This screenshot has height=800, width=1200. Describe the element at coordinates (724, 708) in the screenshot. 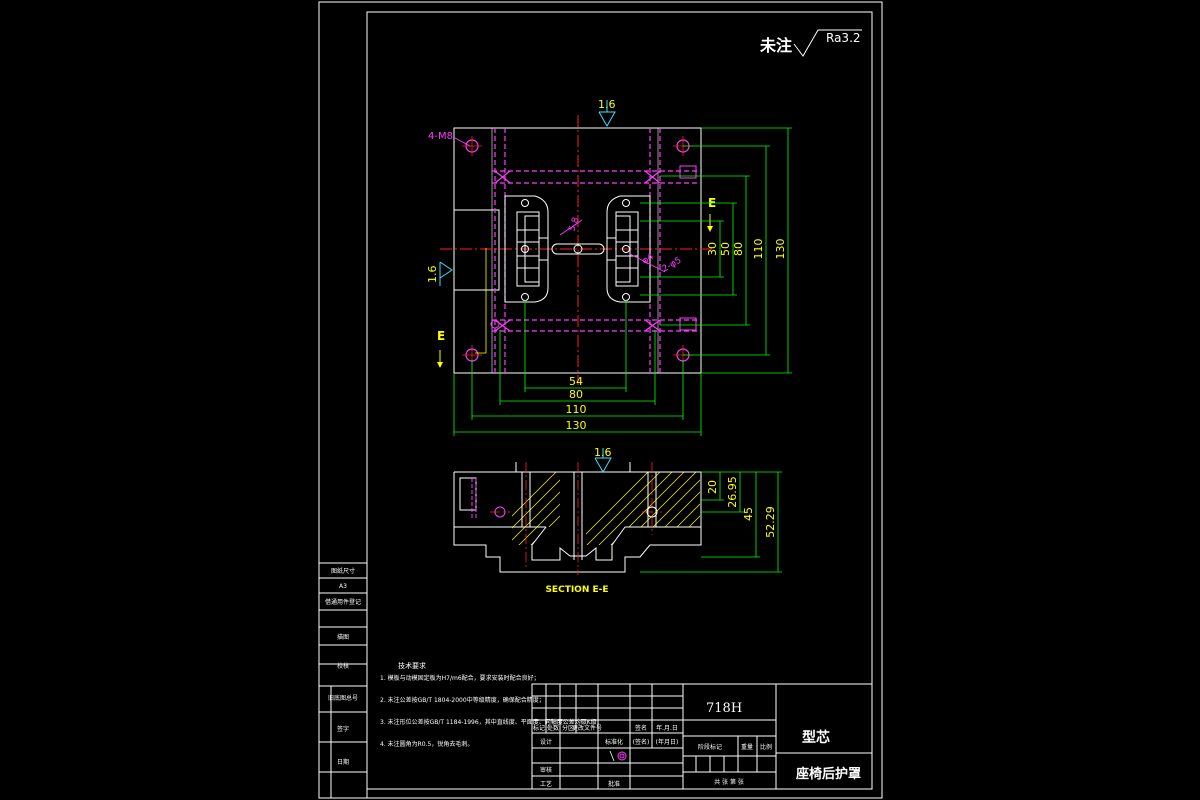

I see `tb-material: 718H` at that location.